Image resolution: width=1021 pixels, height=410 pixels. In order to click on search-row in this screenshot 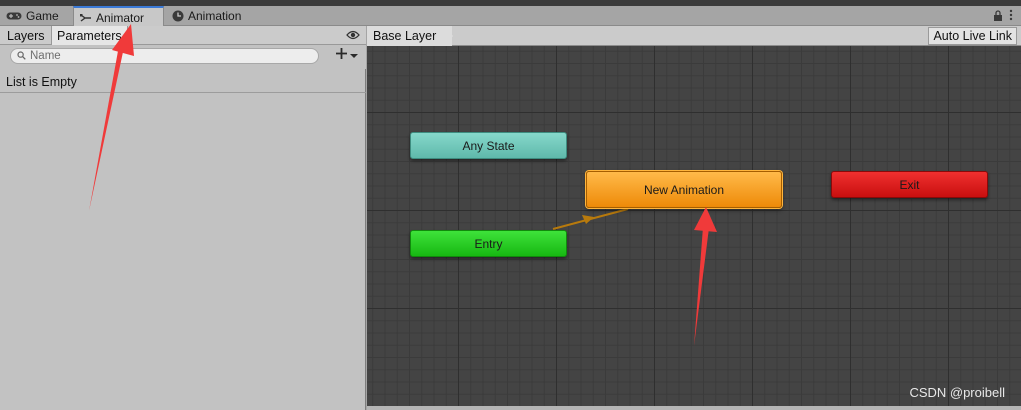, I will do `click(183, 57)`.